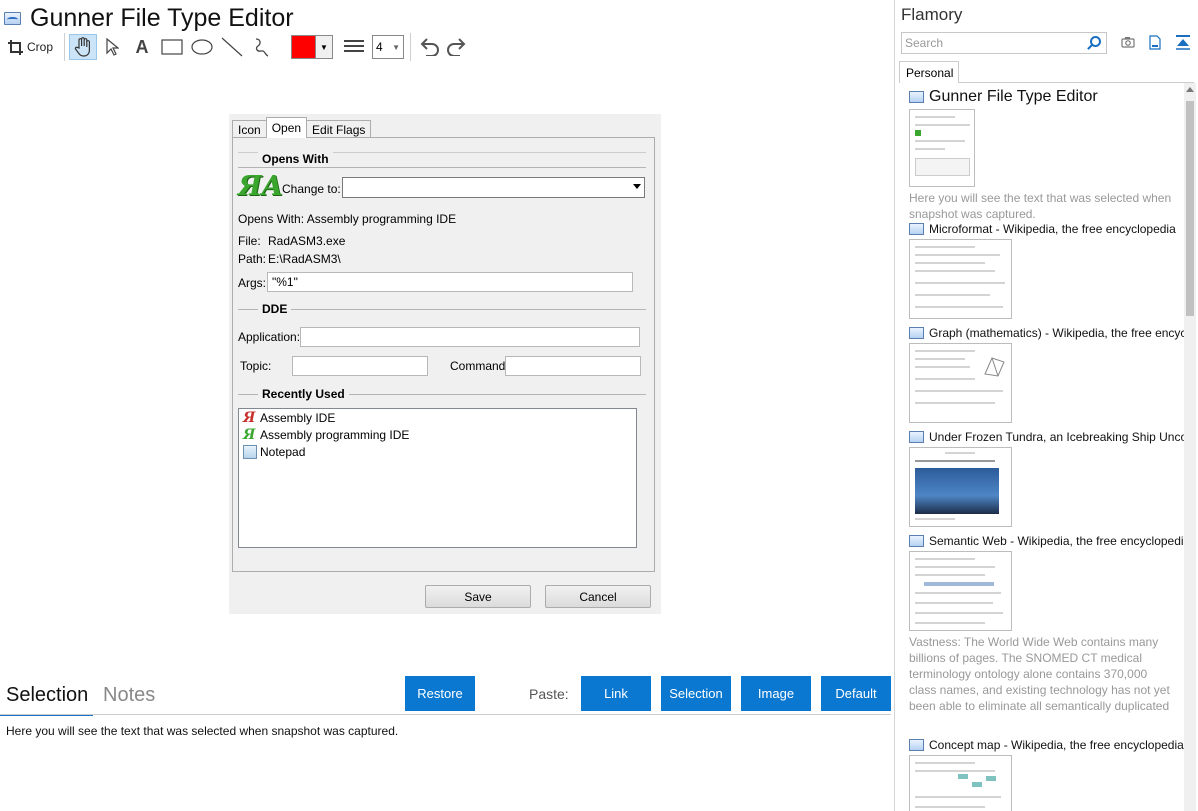 The width and height of the screenshot is (1198, 811). What do you see at coordinates (360, 366) in the screenshot?
I see `topic-field` at bounding box center [360, 366].